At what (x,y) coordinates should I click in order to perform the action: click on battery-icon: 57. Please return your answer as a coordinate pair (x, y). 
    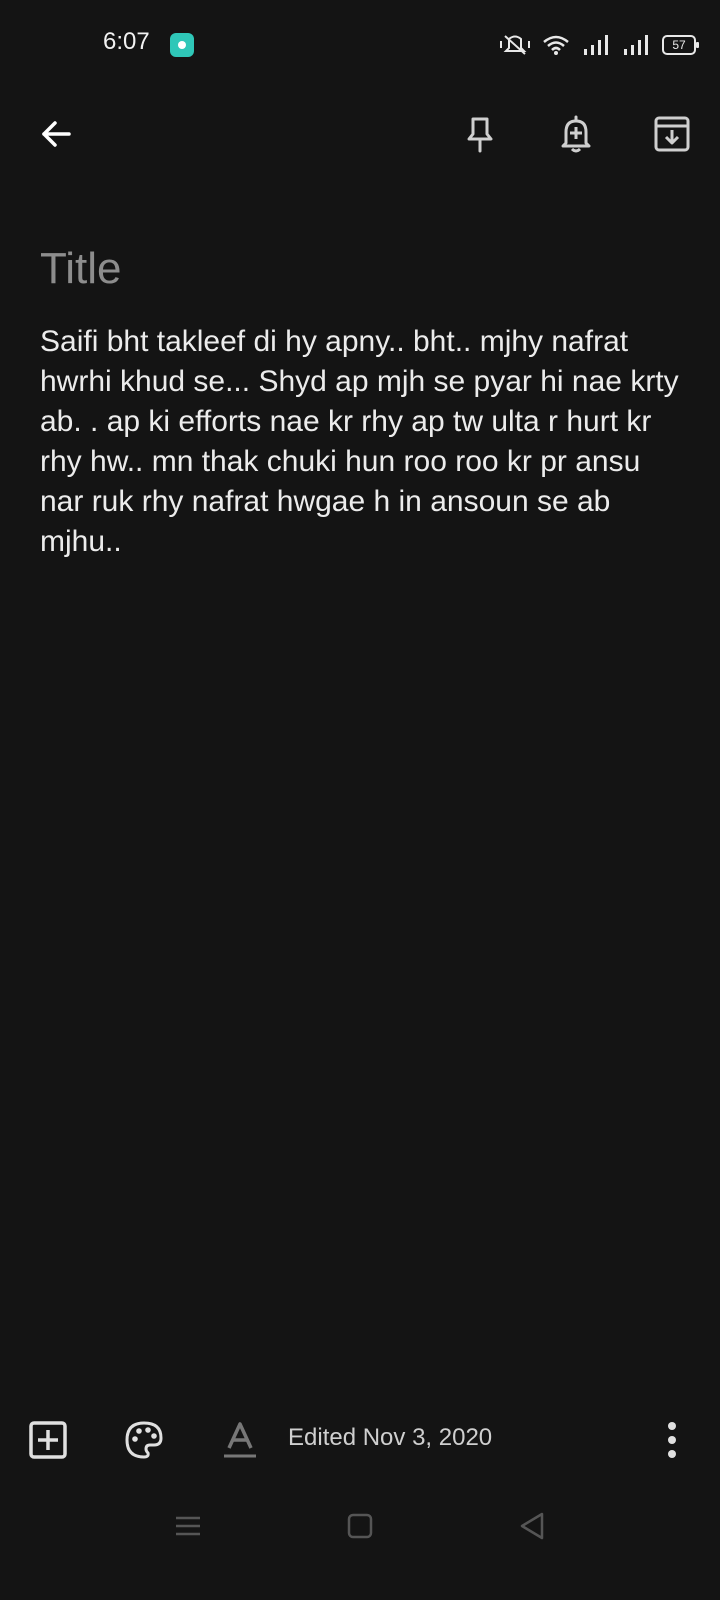
    Looking at the image, I should click on (680, 45).